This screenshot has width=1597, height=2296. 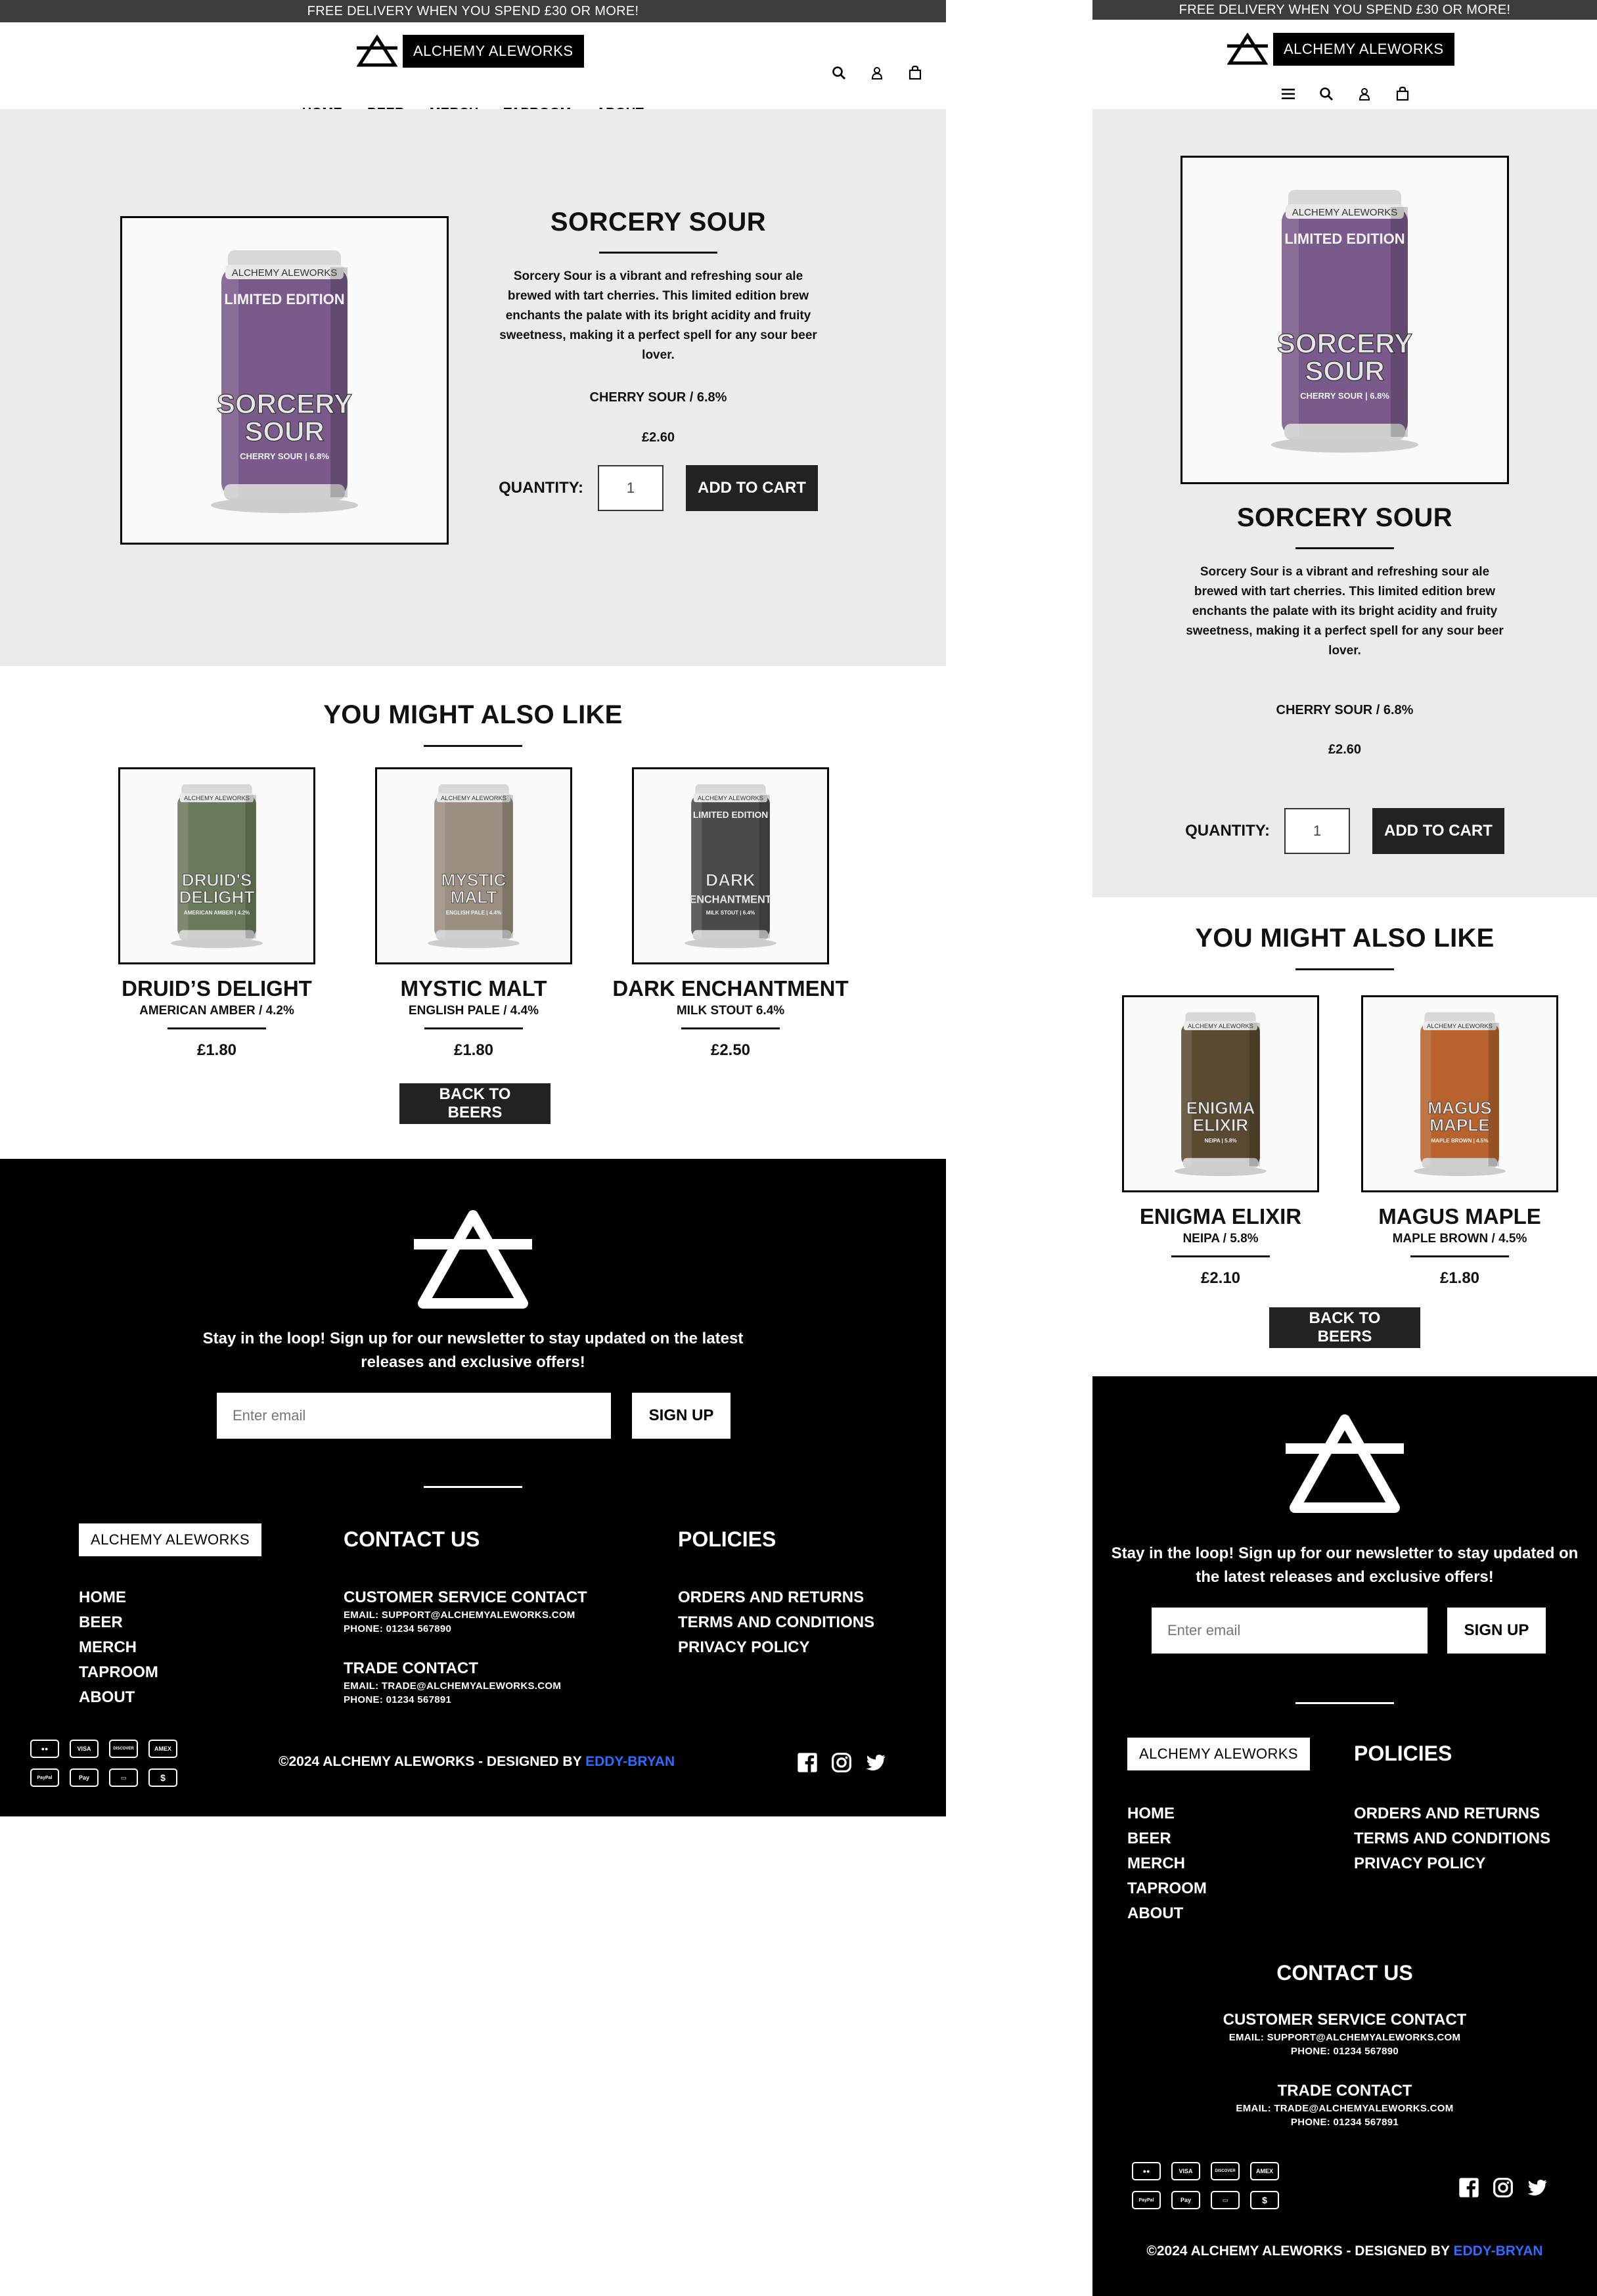 I want to click on related-image-frame: ALCHEMY ALEWORKS ENIGMA ELIXIR NEIPA | 5.8%, so click(x=1221, y=1093).